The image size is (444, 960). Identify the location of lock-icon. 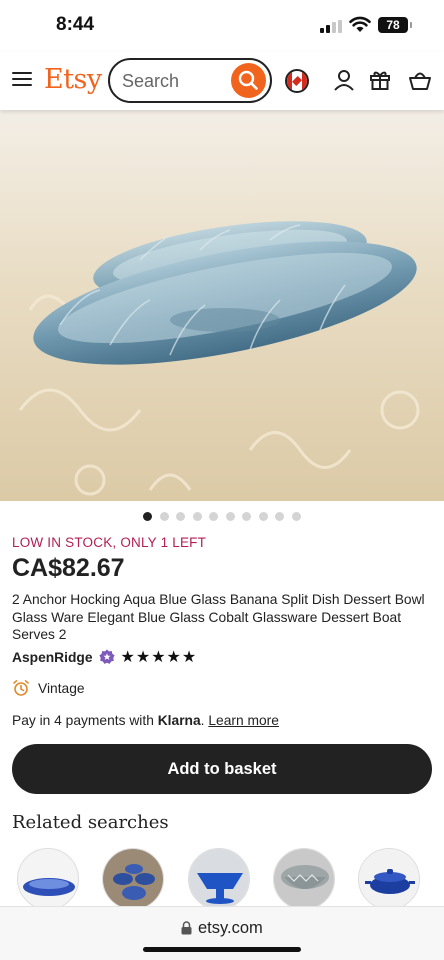
(186, 928).